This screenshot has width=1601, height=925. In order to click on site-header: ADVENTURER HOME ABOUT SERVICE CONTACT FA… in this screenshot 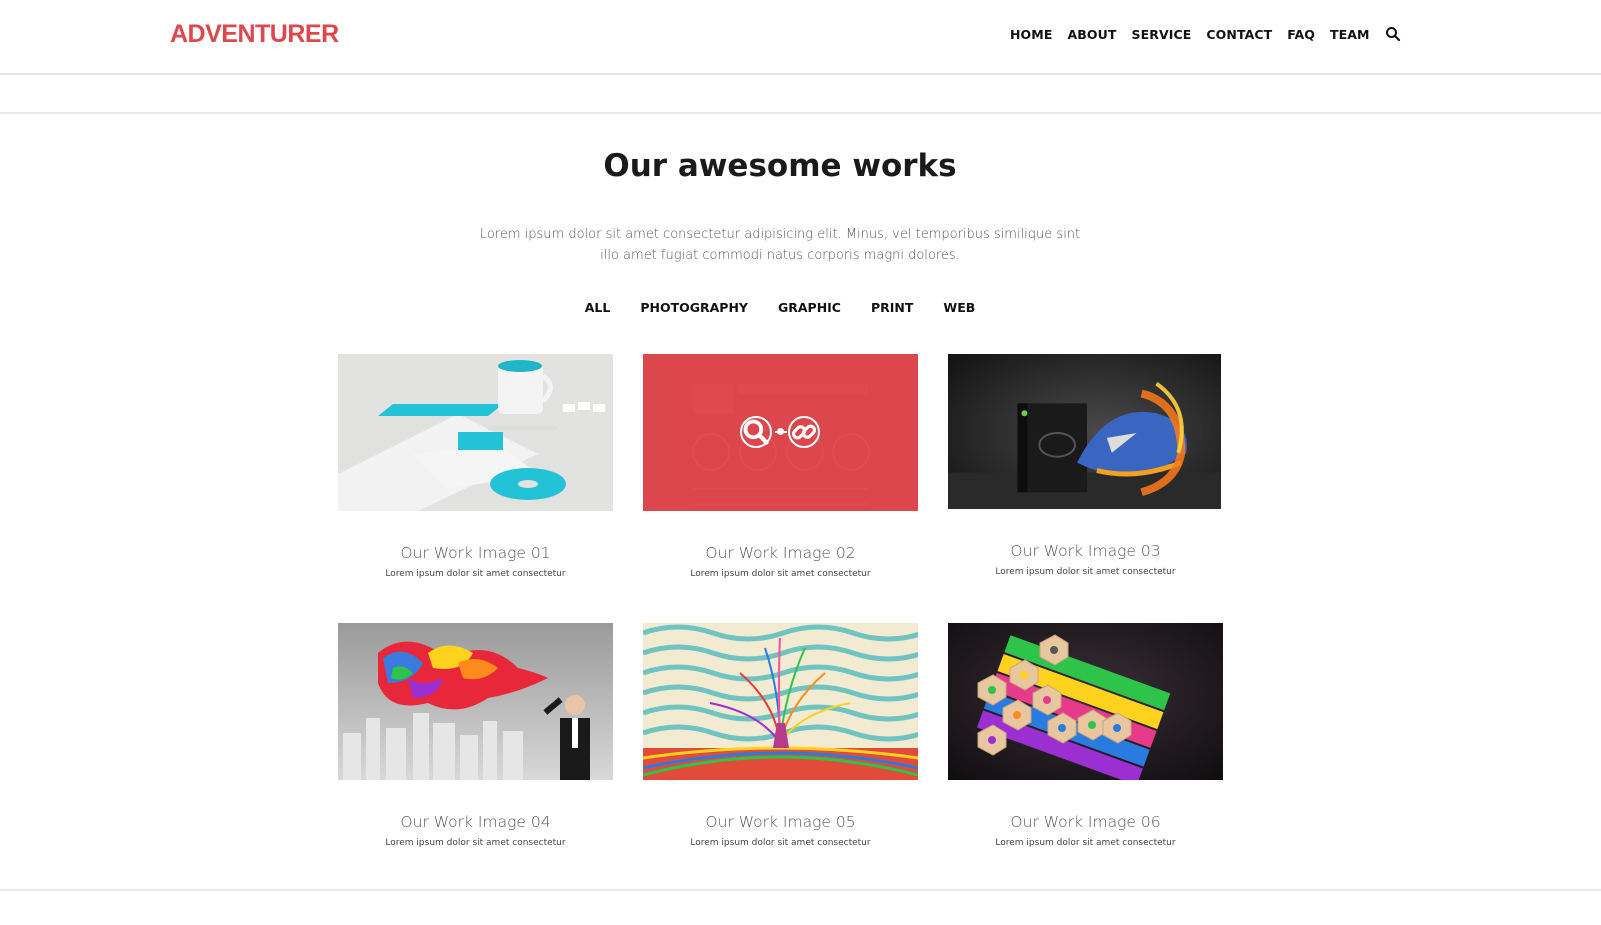, I will do `click(800, 37)`.